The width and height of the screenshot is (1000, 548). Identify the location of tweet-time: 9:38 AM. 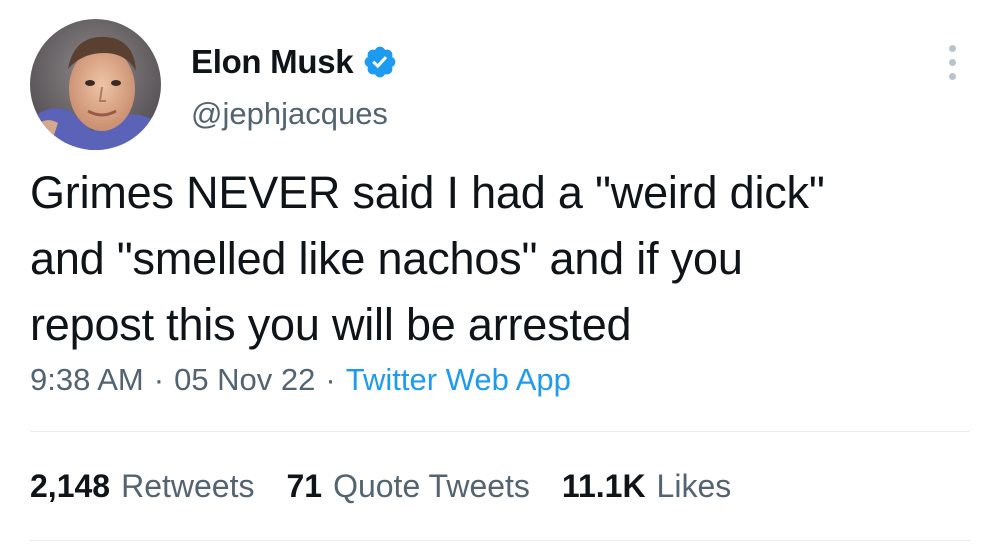
(87, 379).